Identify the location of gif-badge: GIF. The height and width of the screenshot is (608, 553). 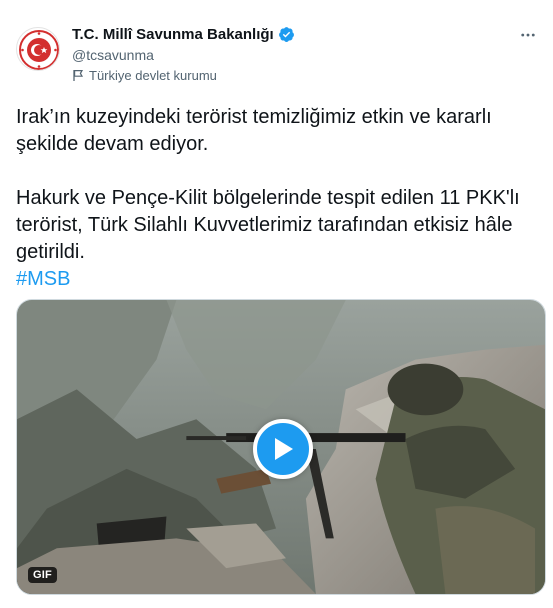
(42, 575).